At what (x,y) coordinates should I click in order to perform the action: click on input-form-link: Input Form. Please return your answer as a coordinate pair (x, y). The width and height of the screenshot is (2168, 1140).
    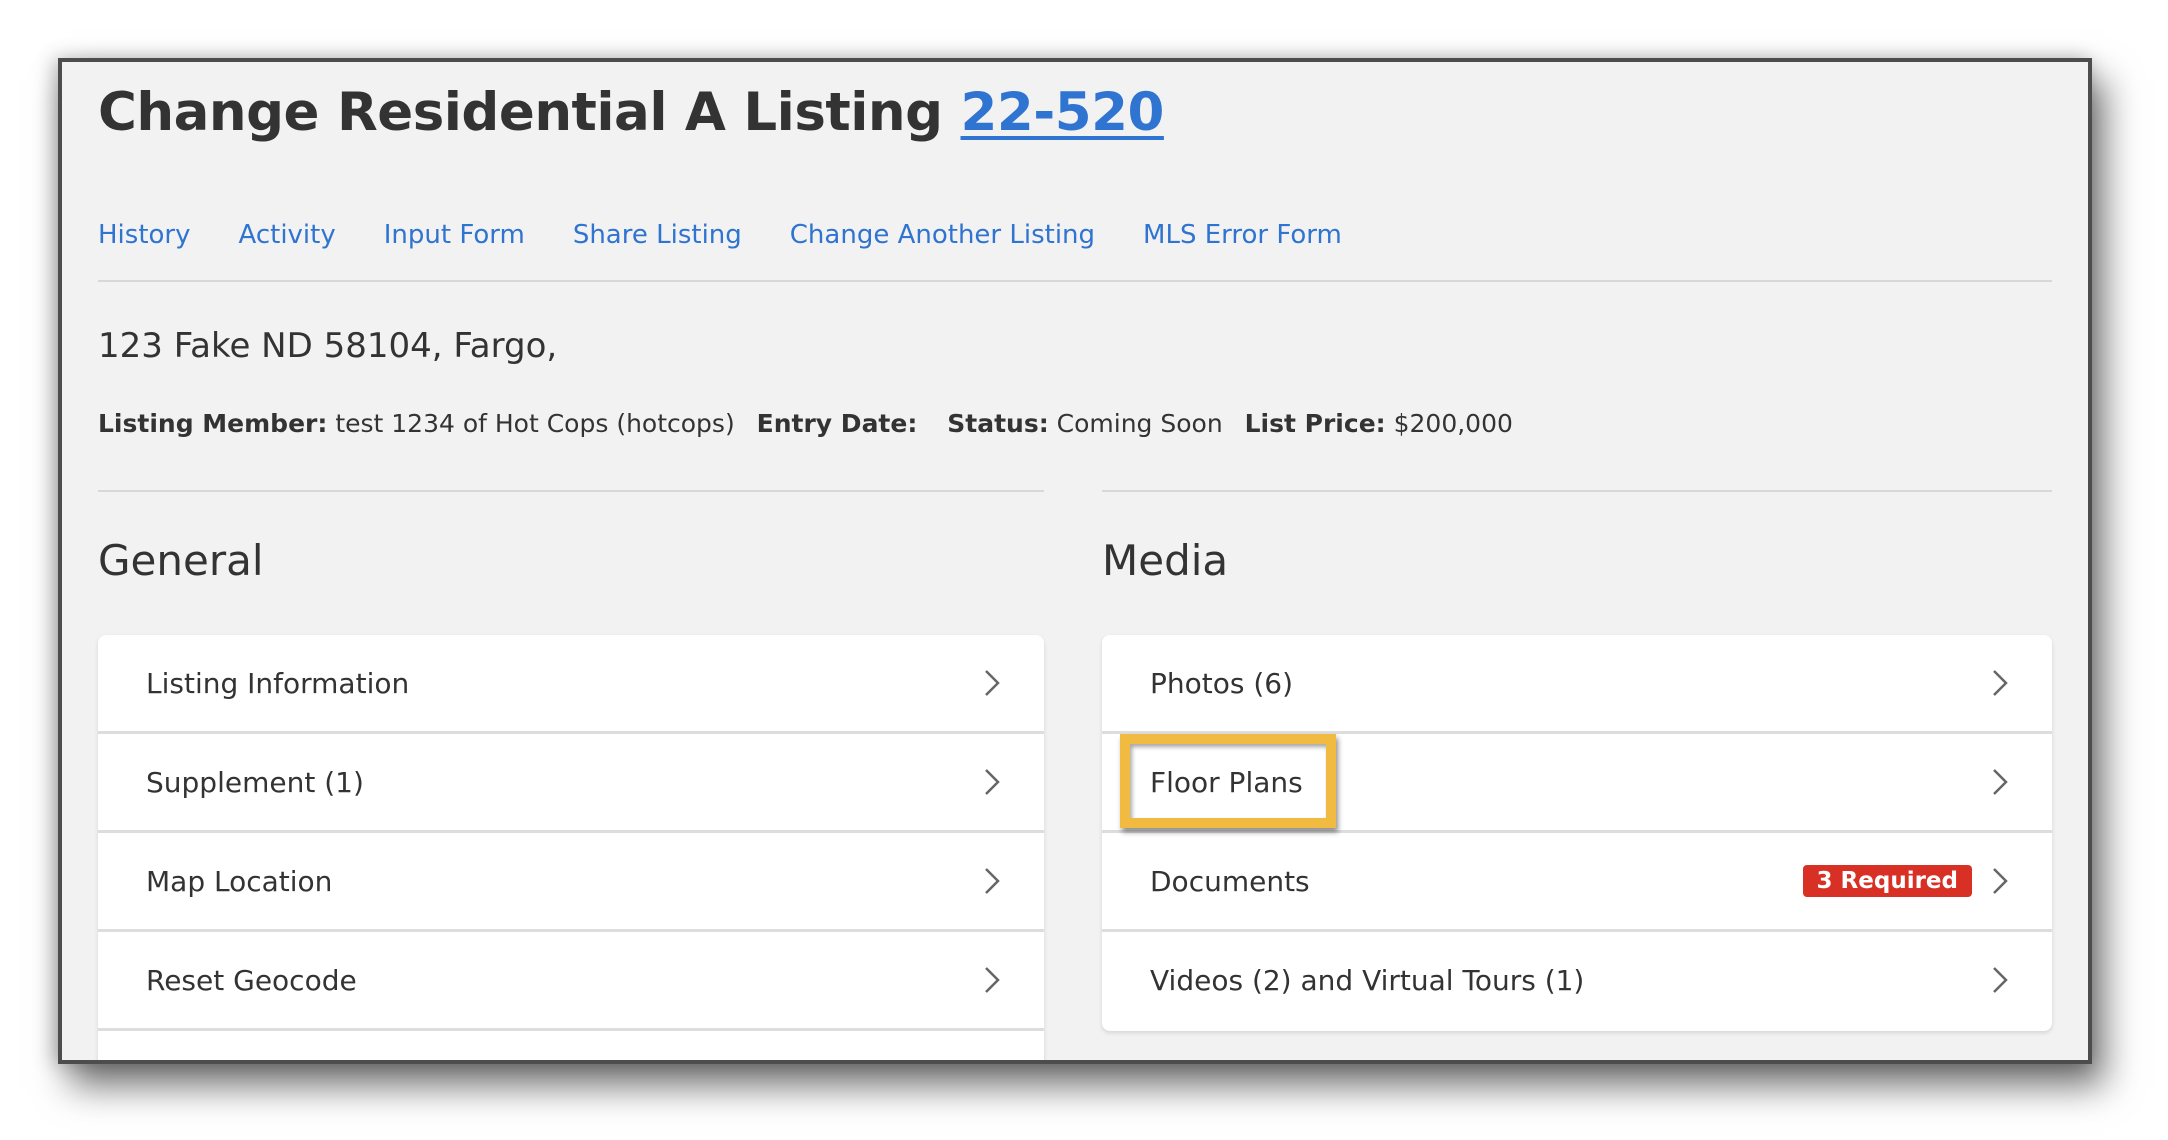
    Looking at the image, I should click on (454, 235).